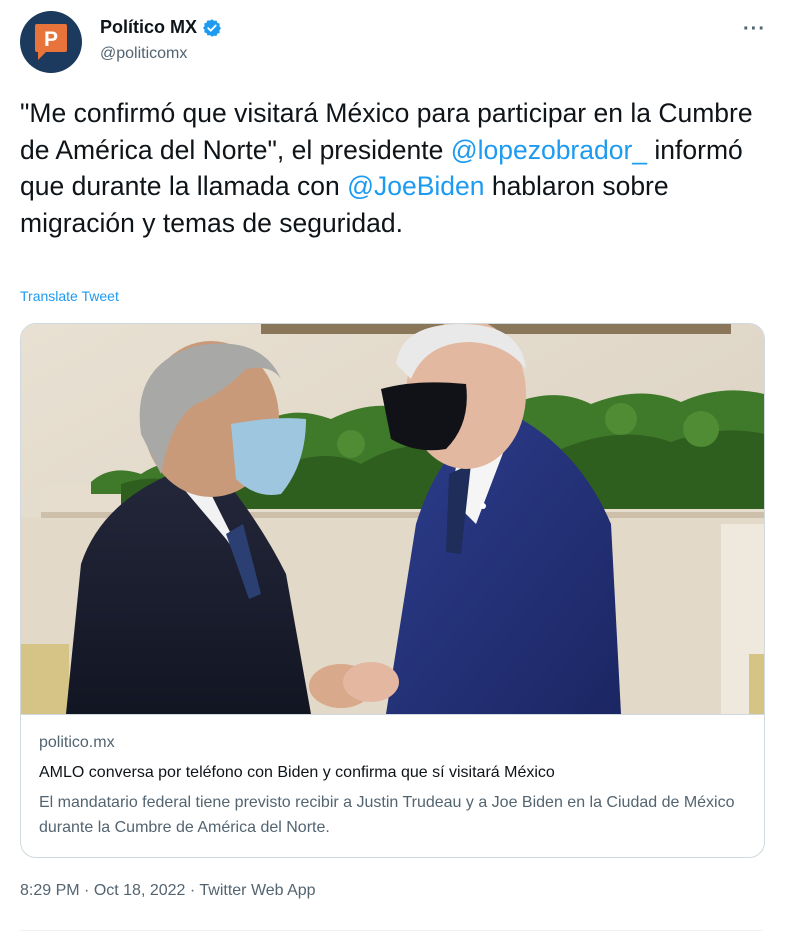 This screenshot has width=800, height=935. What do you see at coordinates (140, 890) in the screenshot?
I see `tweet-date: Oct 18, 2022` at bounding box center [140, 890].